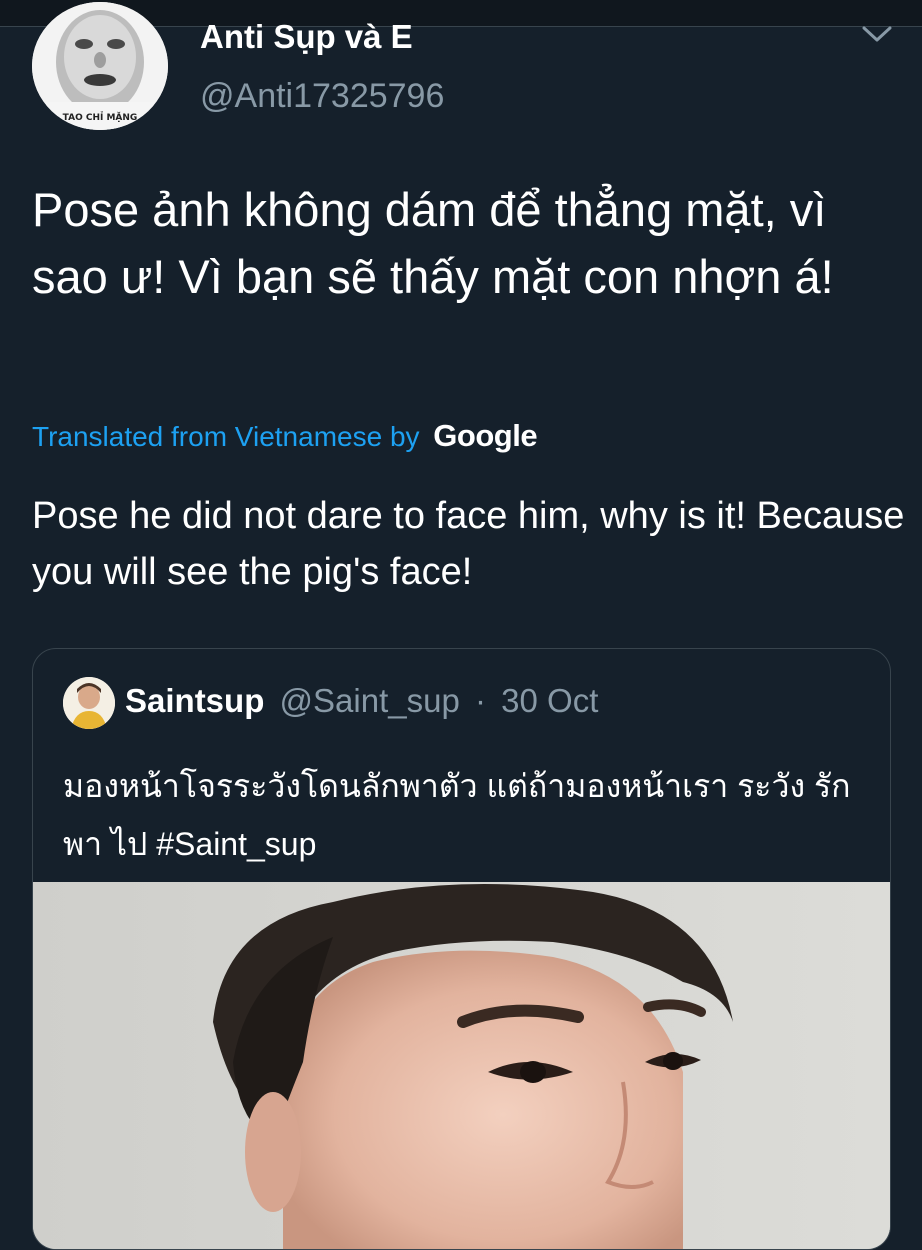 This screenshot has width=922, height=1250. What do you see at coordinates (306, 37) in the screenshot?
I see `author-name: Anti Sụp và E` at bounding box center [306, 37].